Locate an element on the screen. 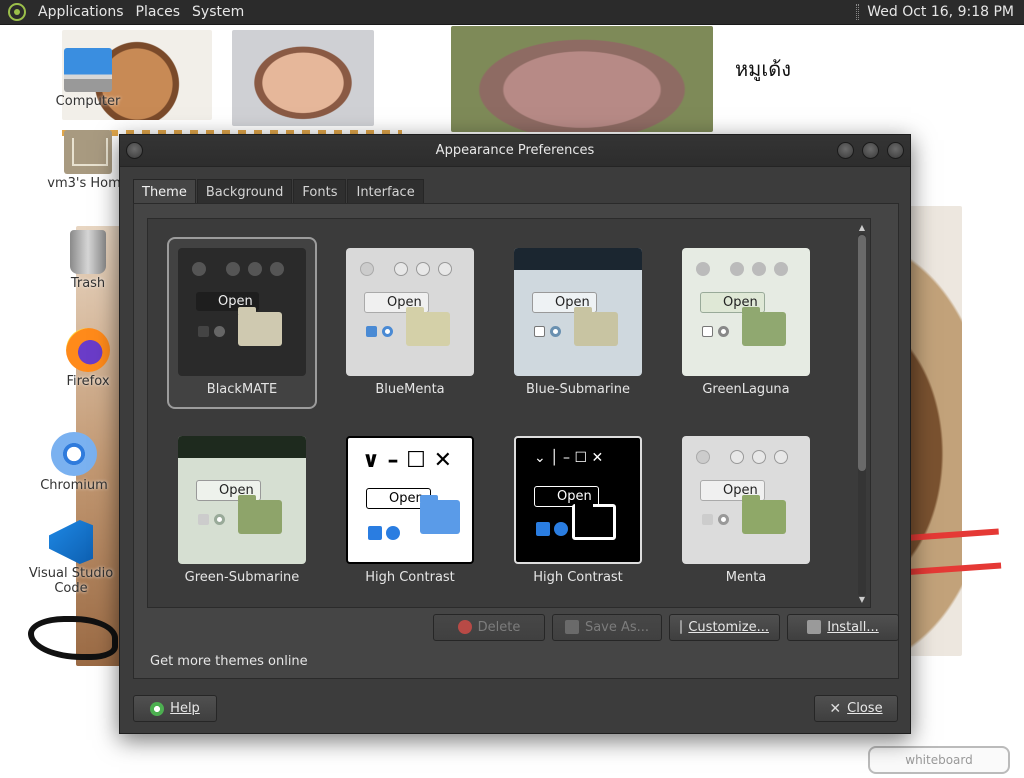 The image size is (1024, 778). firefox-icon is located at coordinates (88, 350).